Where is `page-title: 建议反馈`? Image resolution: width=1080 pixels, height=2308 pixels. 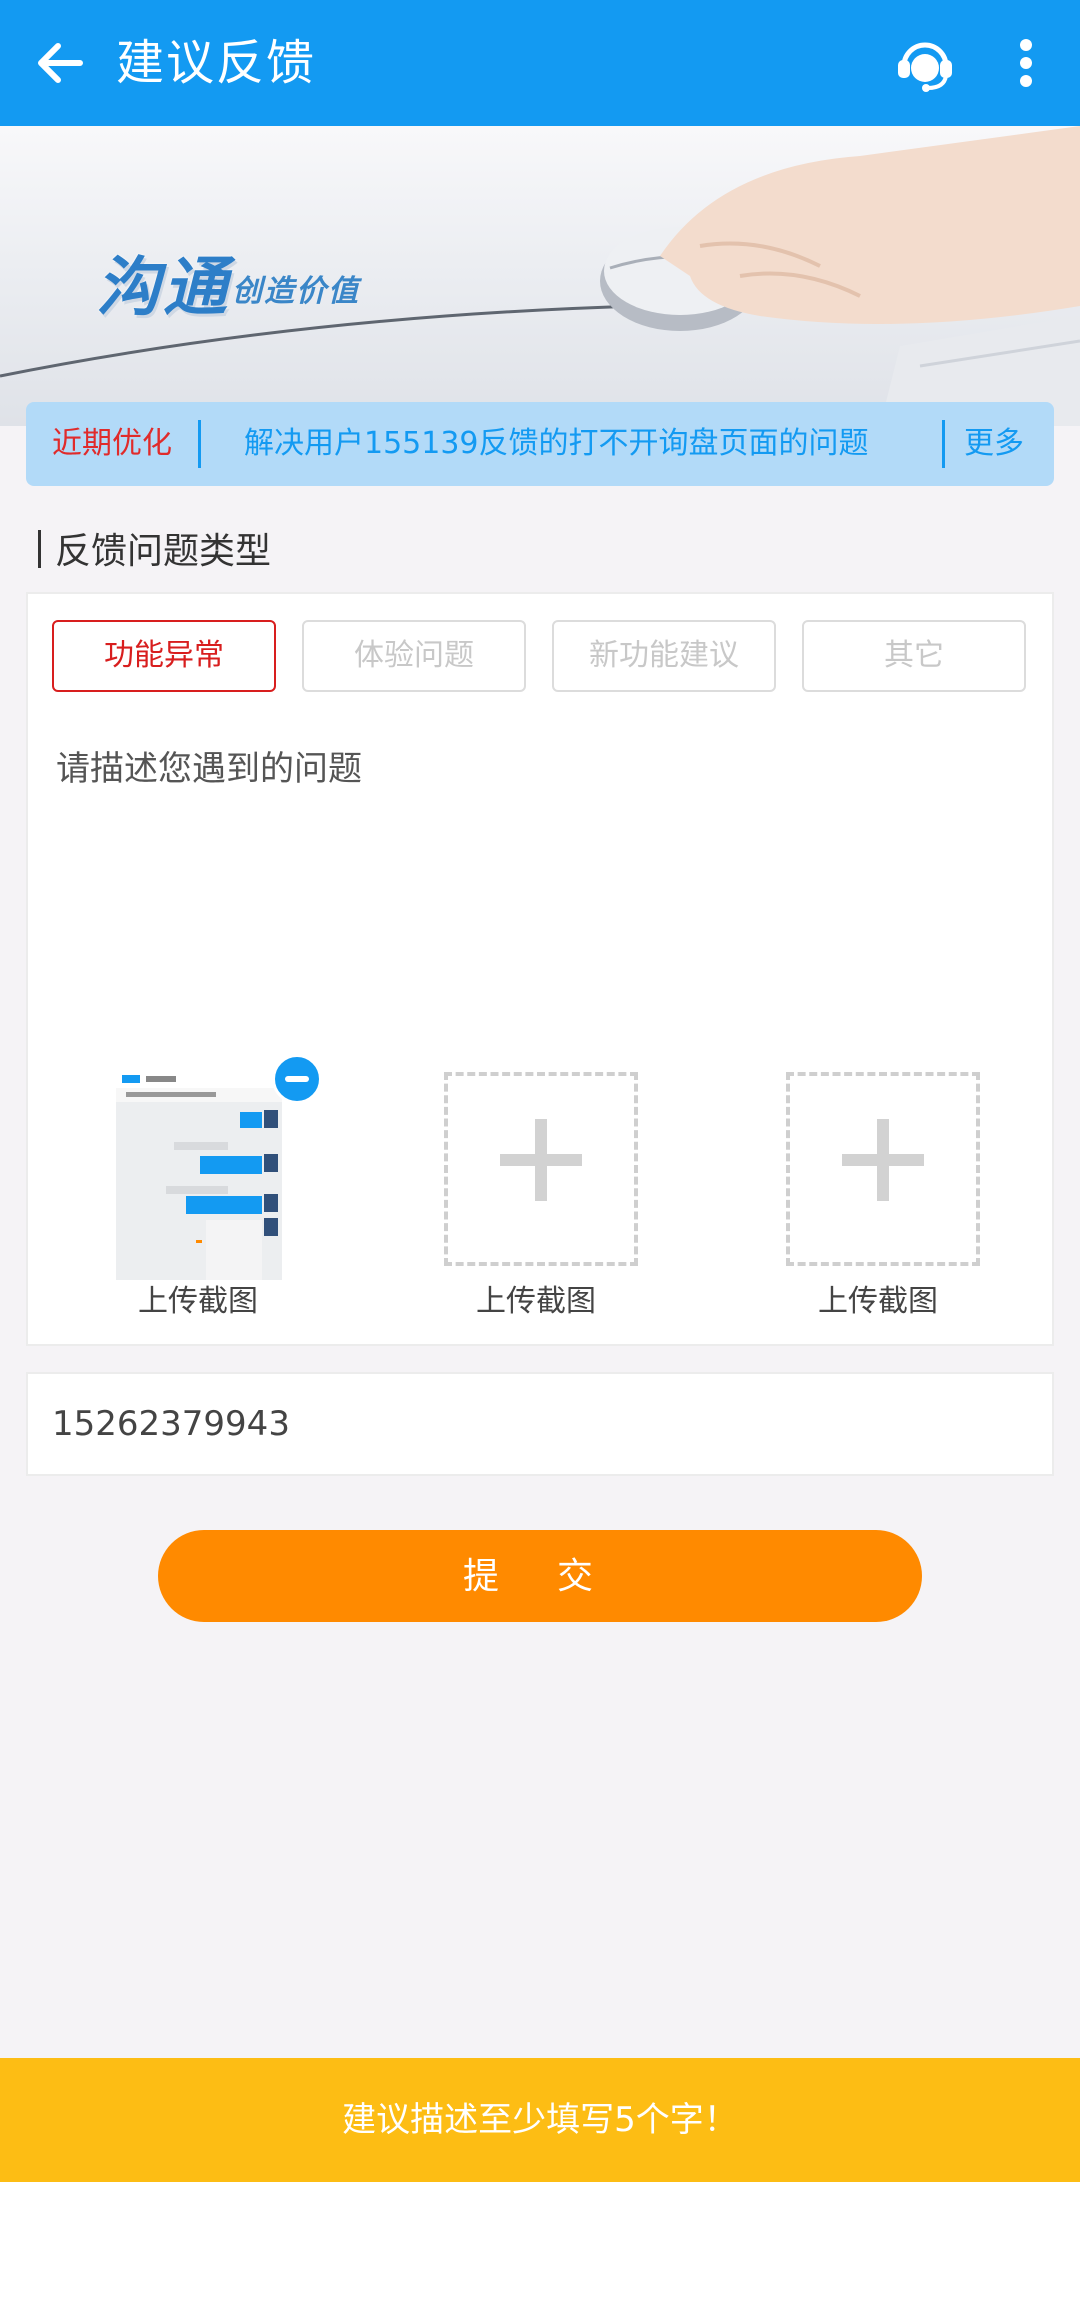 page-title: 建议反馈 is located at coordinates (216, 63).